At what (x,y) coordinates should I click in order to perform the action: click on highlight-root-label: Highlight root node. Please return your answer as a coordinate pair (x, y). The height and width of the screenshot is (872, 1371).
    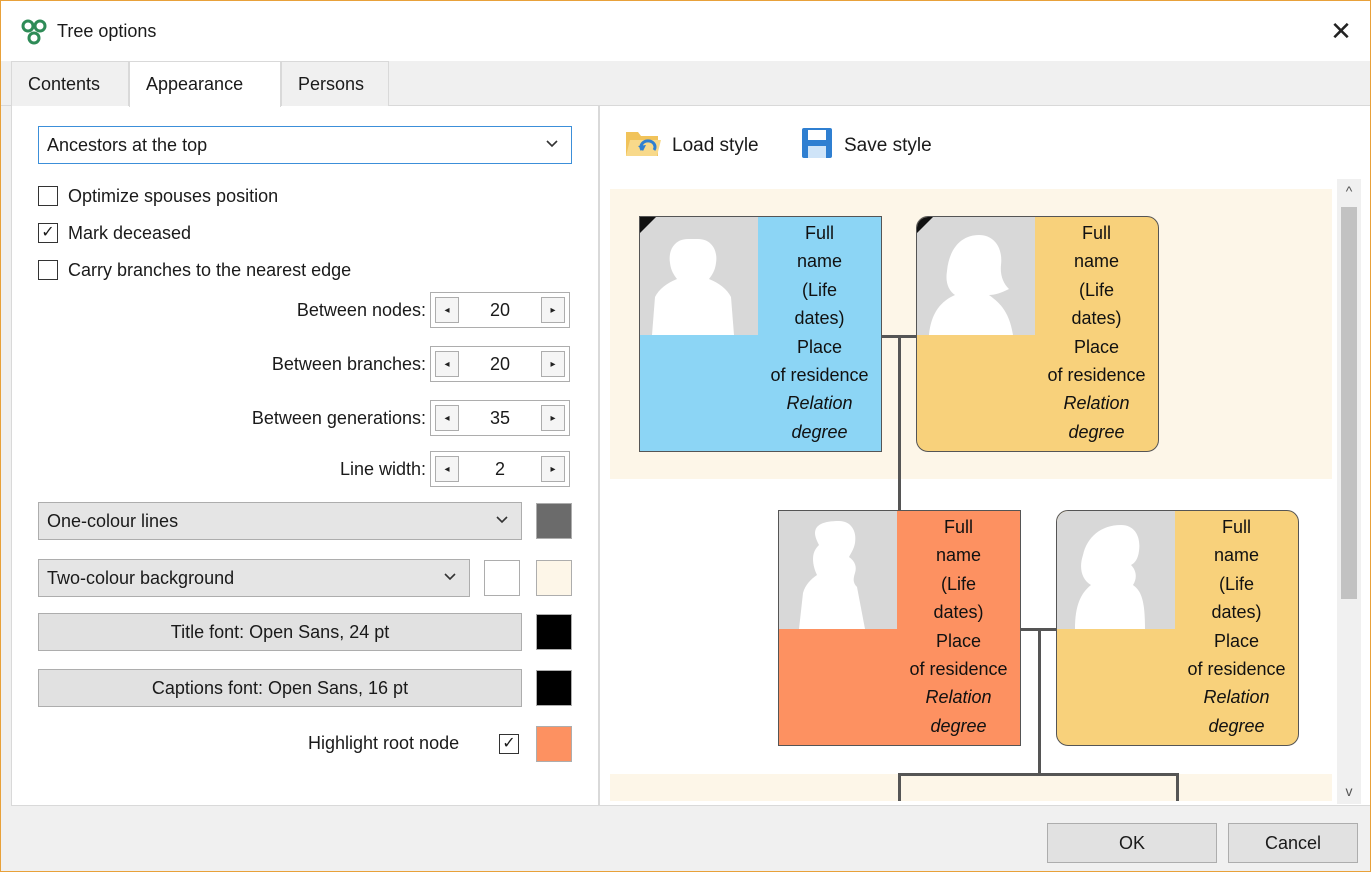
    Looking at the image, I should click on (384, 743).